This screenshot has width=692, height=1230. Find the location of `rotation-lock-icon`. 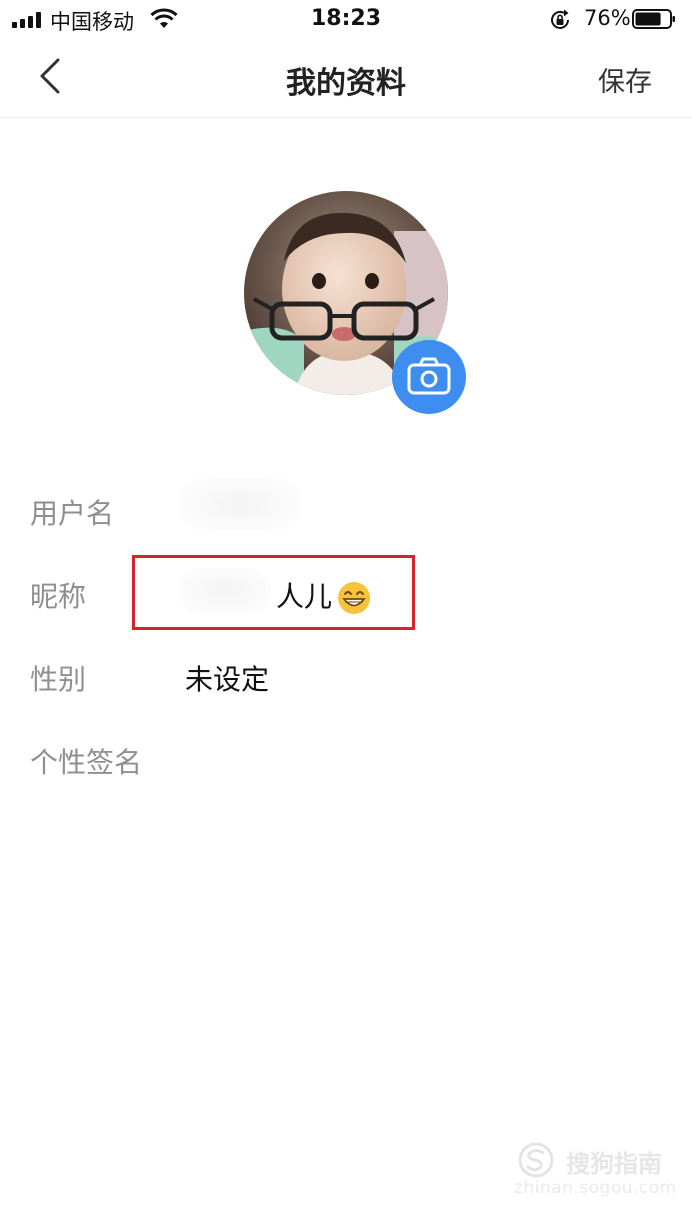

rotation-lock-icon is located at coordinates (560, 19).